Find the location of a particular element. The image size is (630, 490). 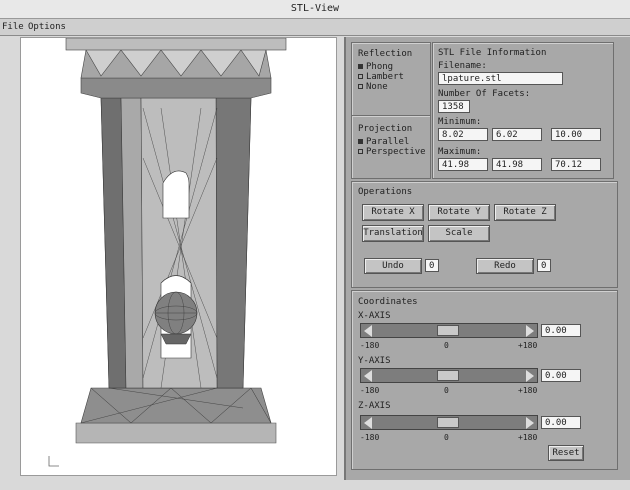

window-title: STL-View is located at coordinates (315, 8).